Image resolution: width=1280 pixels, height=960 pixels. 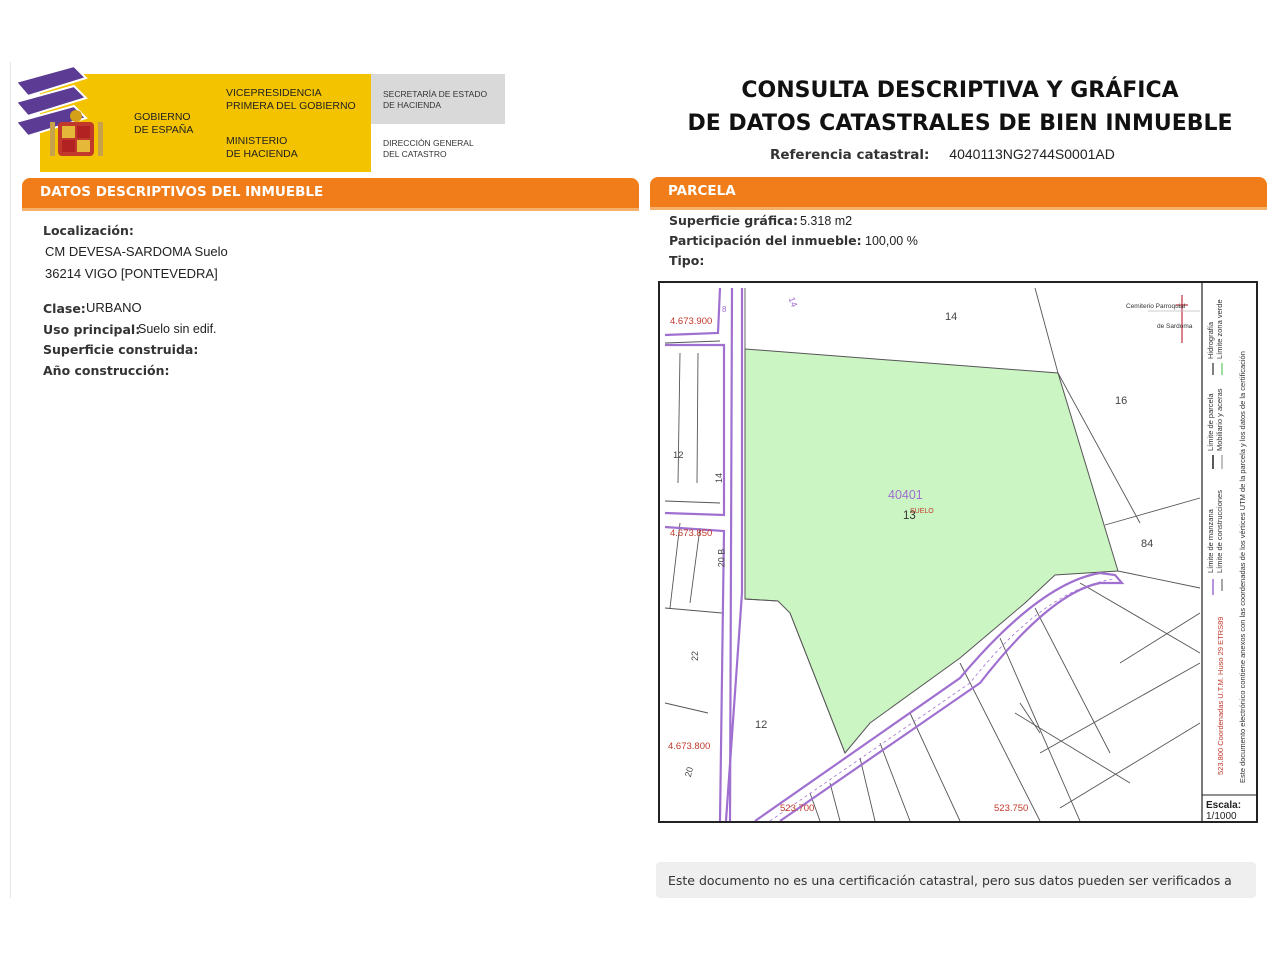 I want to click on title-line-2: DE DATOS CATASTRALES DE BIEN INMUEBLE, so click(x=960, y=123).